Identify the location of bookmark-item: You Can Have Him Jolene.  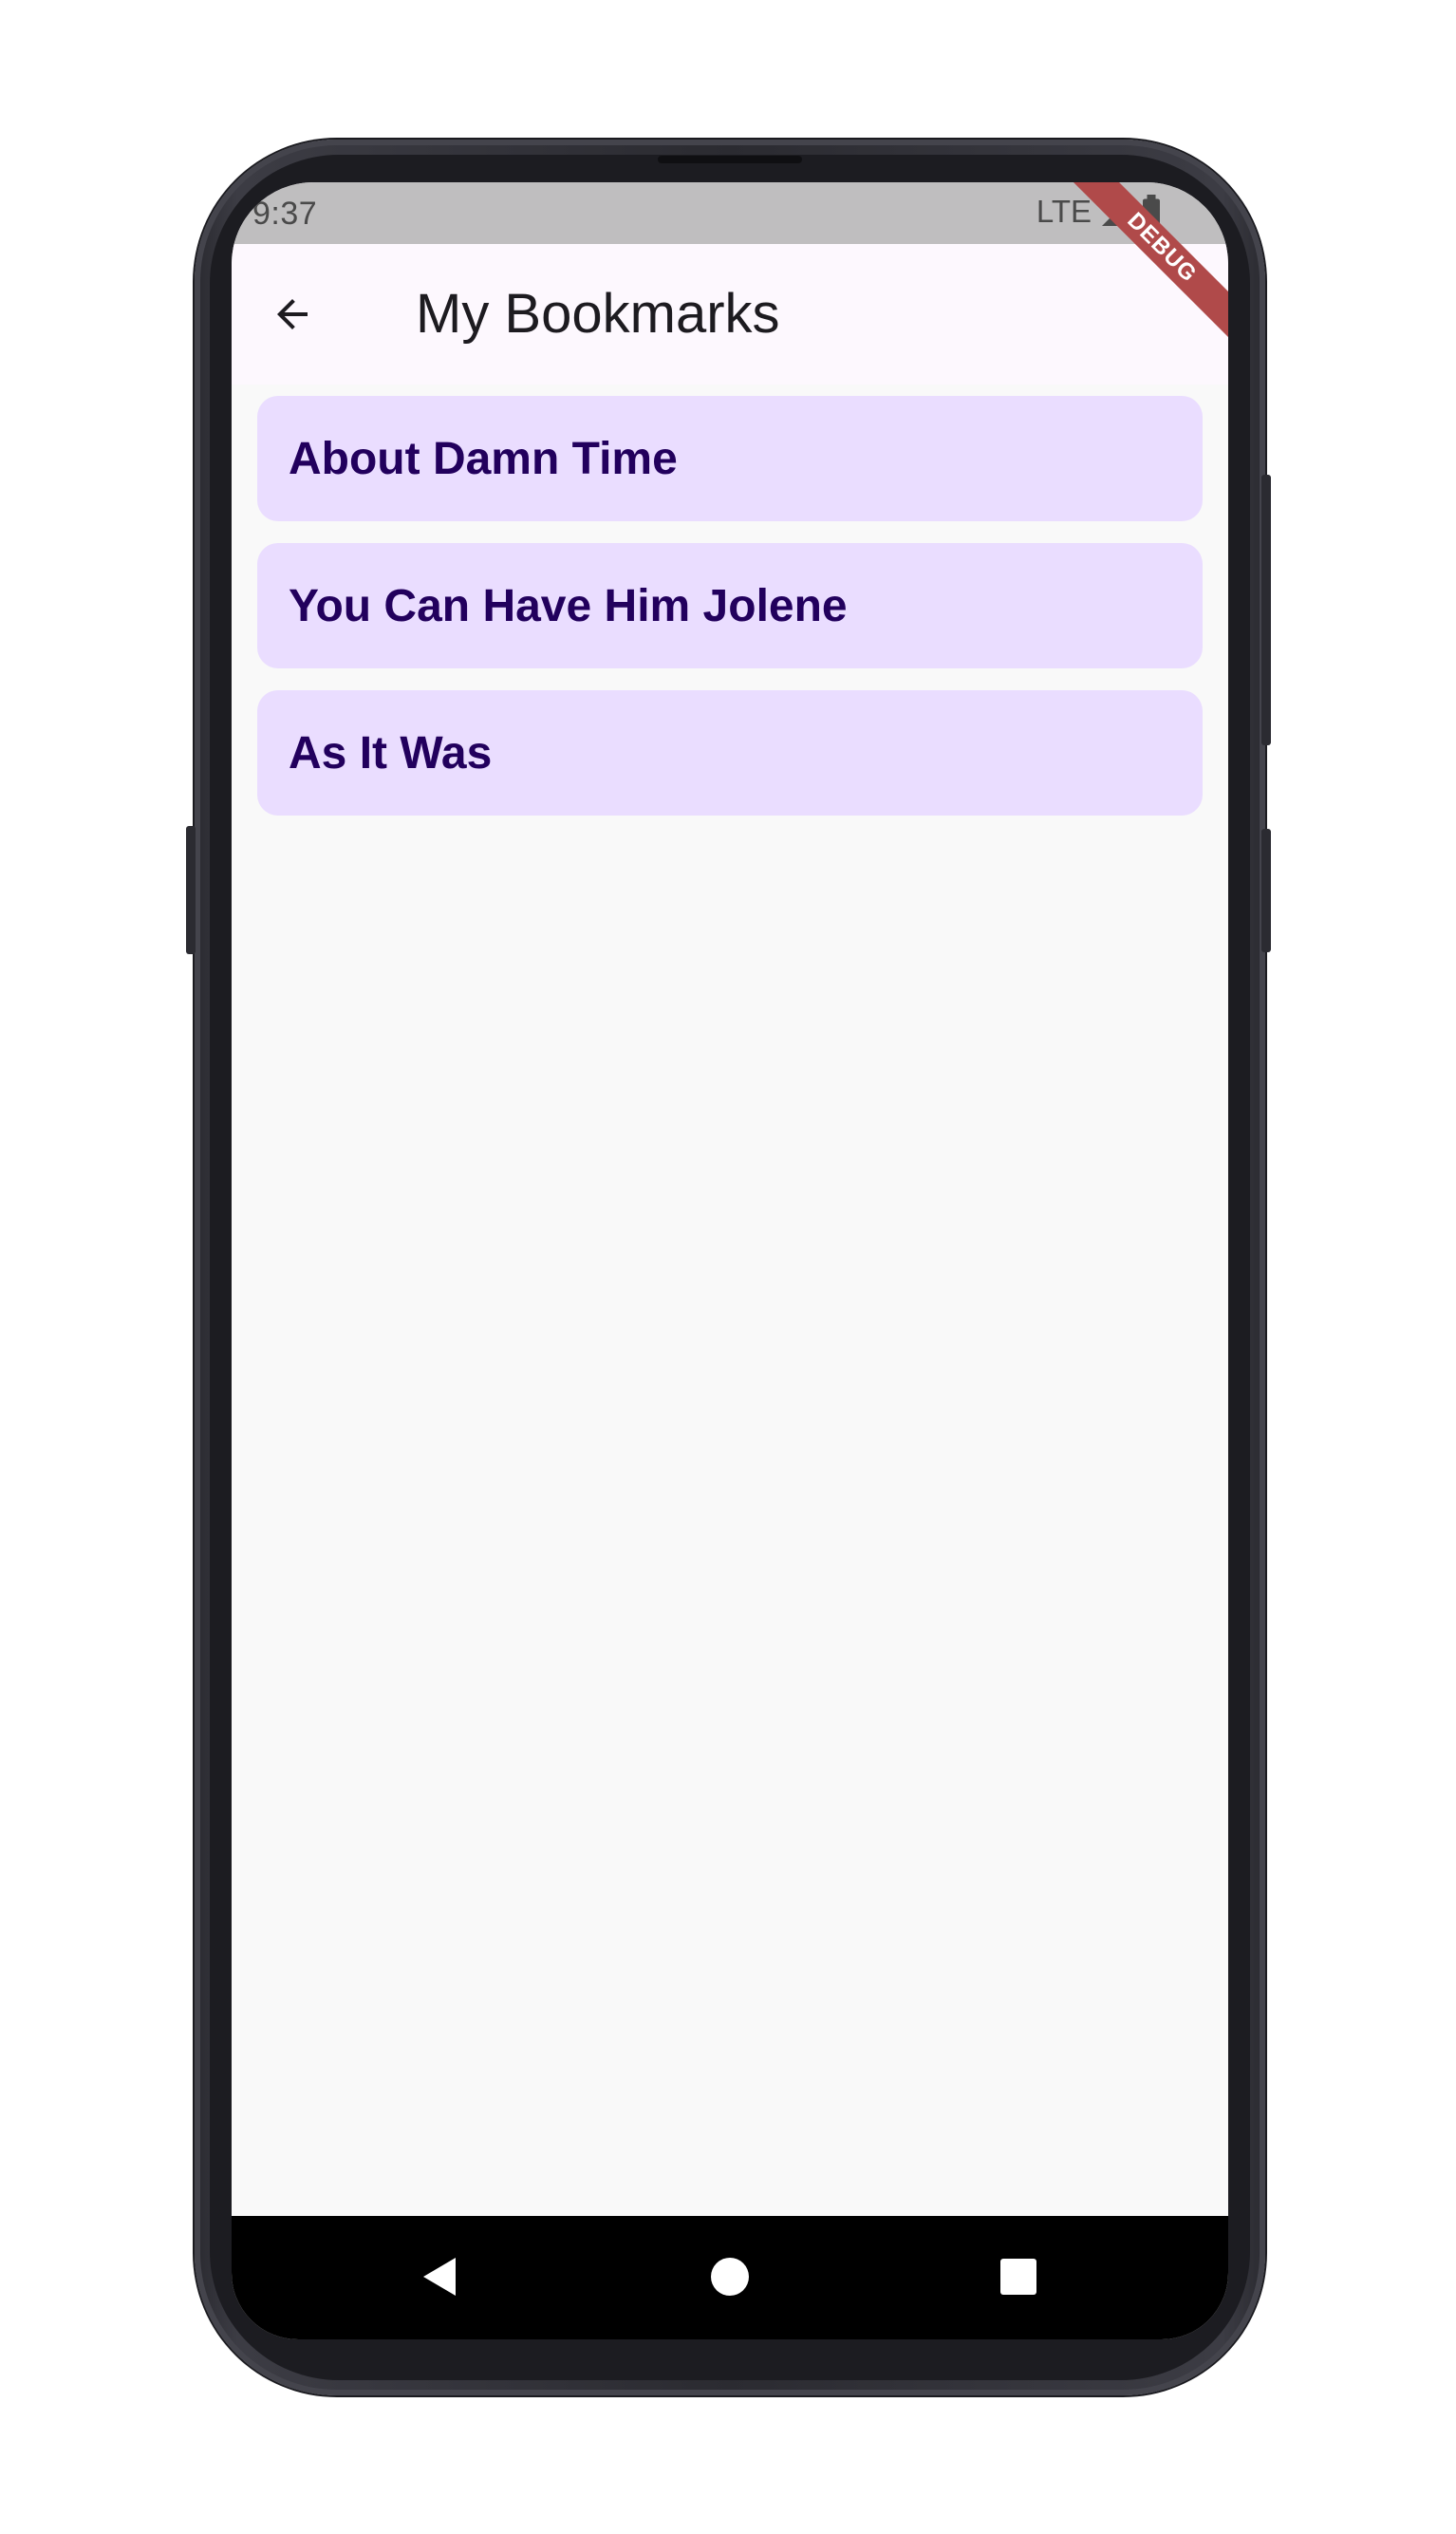
(730, 605).